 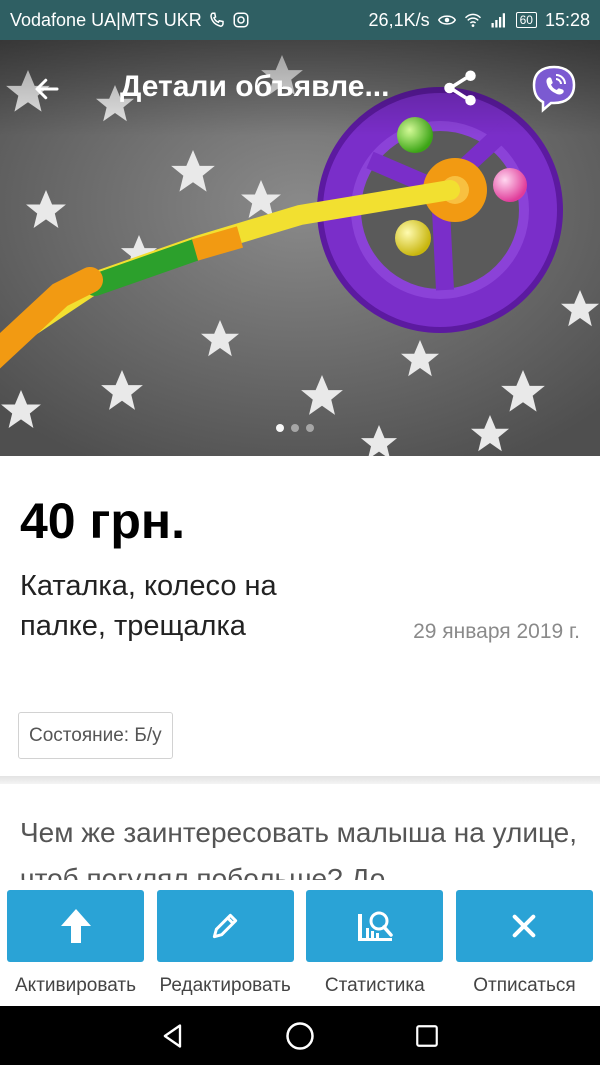 I want to click on section-divider, so click(x=300, y=780).